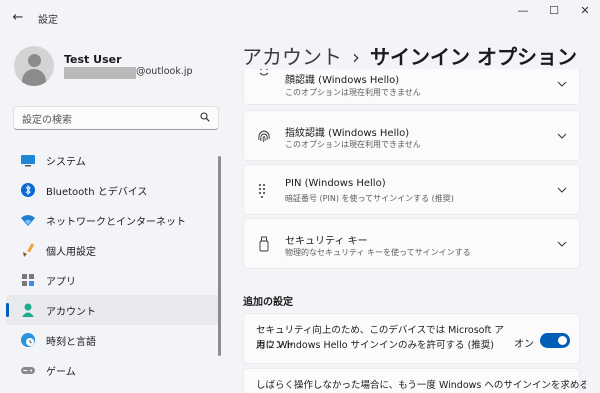  I want to click on fingerprint-icon, so click(264, 136).